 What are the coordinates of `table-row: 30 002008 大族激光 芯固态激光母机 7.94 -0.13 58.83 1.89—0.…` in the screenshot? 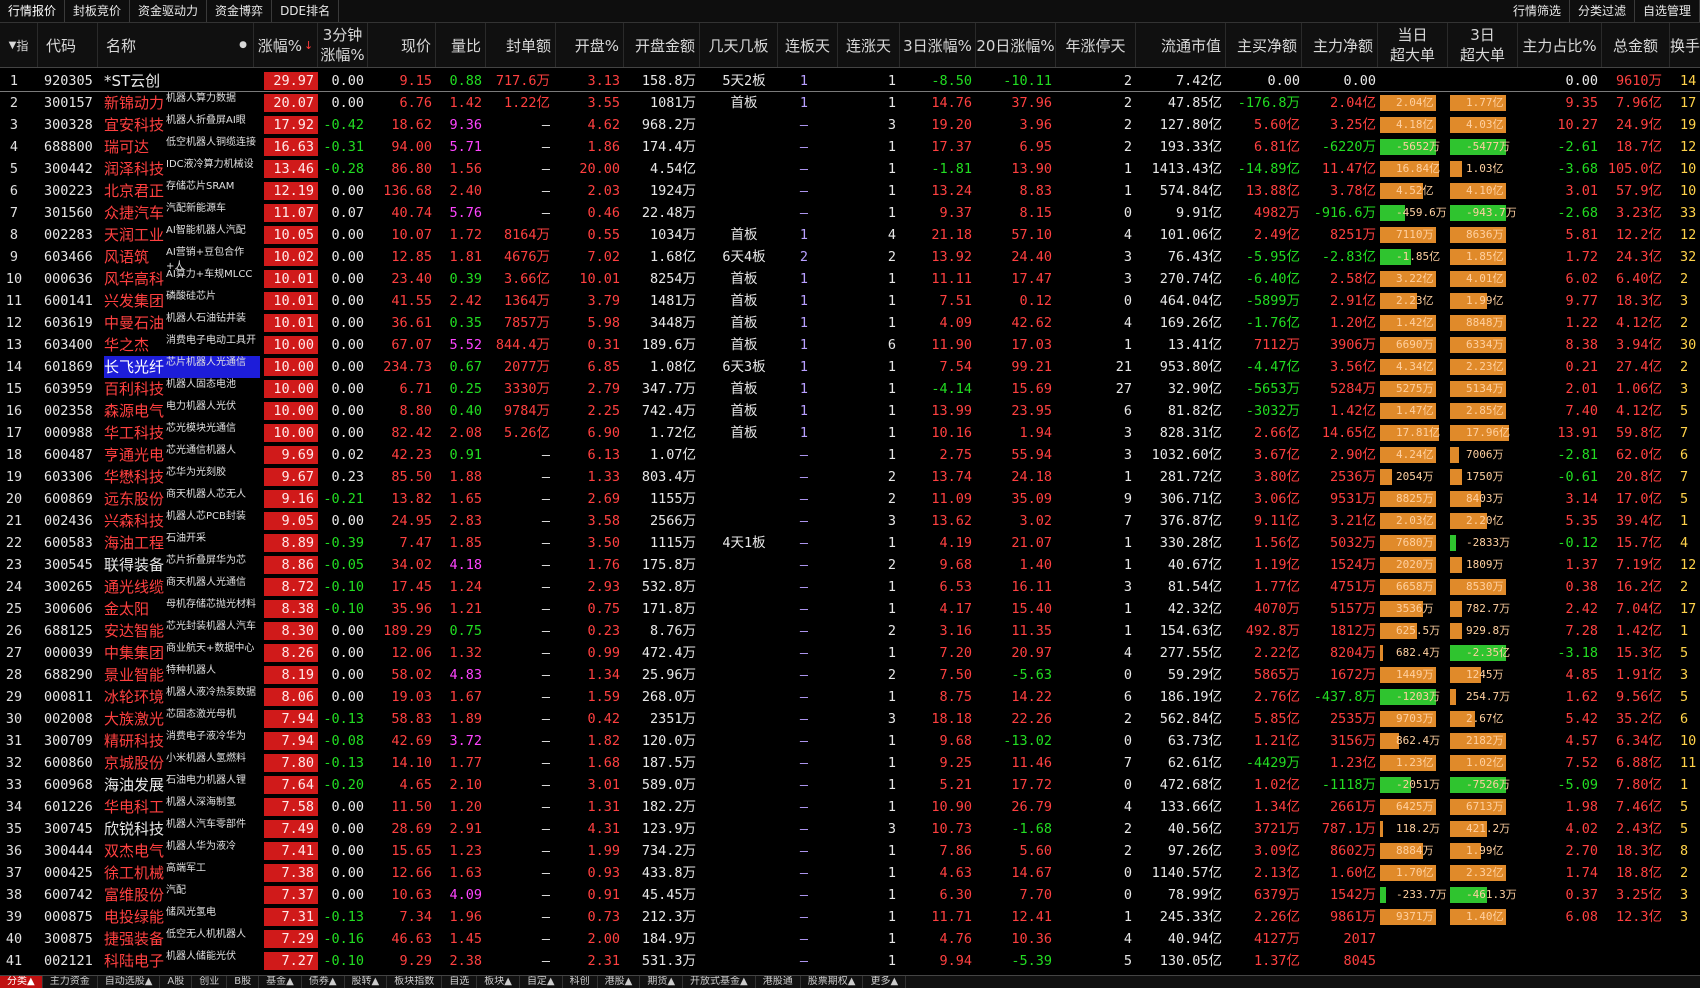 It's located at (850, 719).